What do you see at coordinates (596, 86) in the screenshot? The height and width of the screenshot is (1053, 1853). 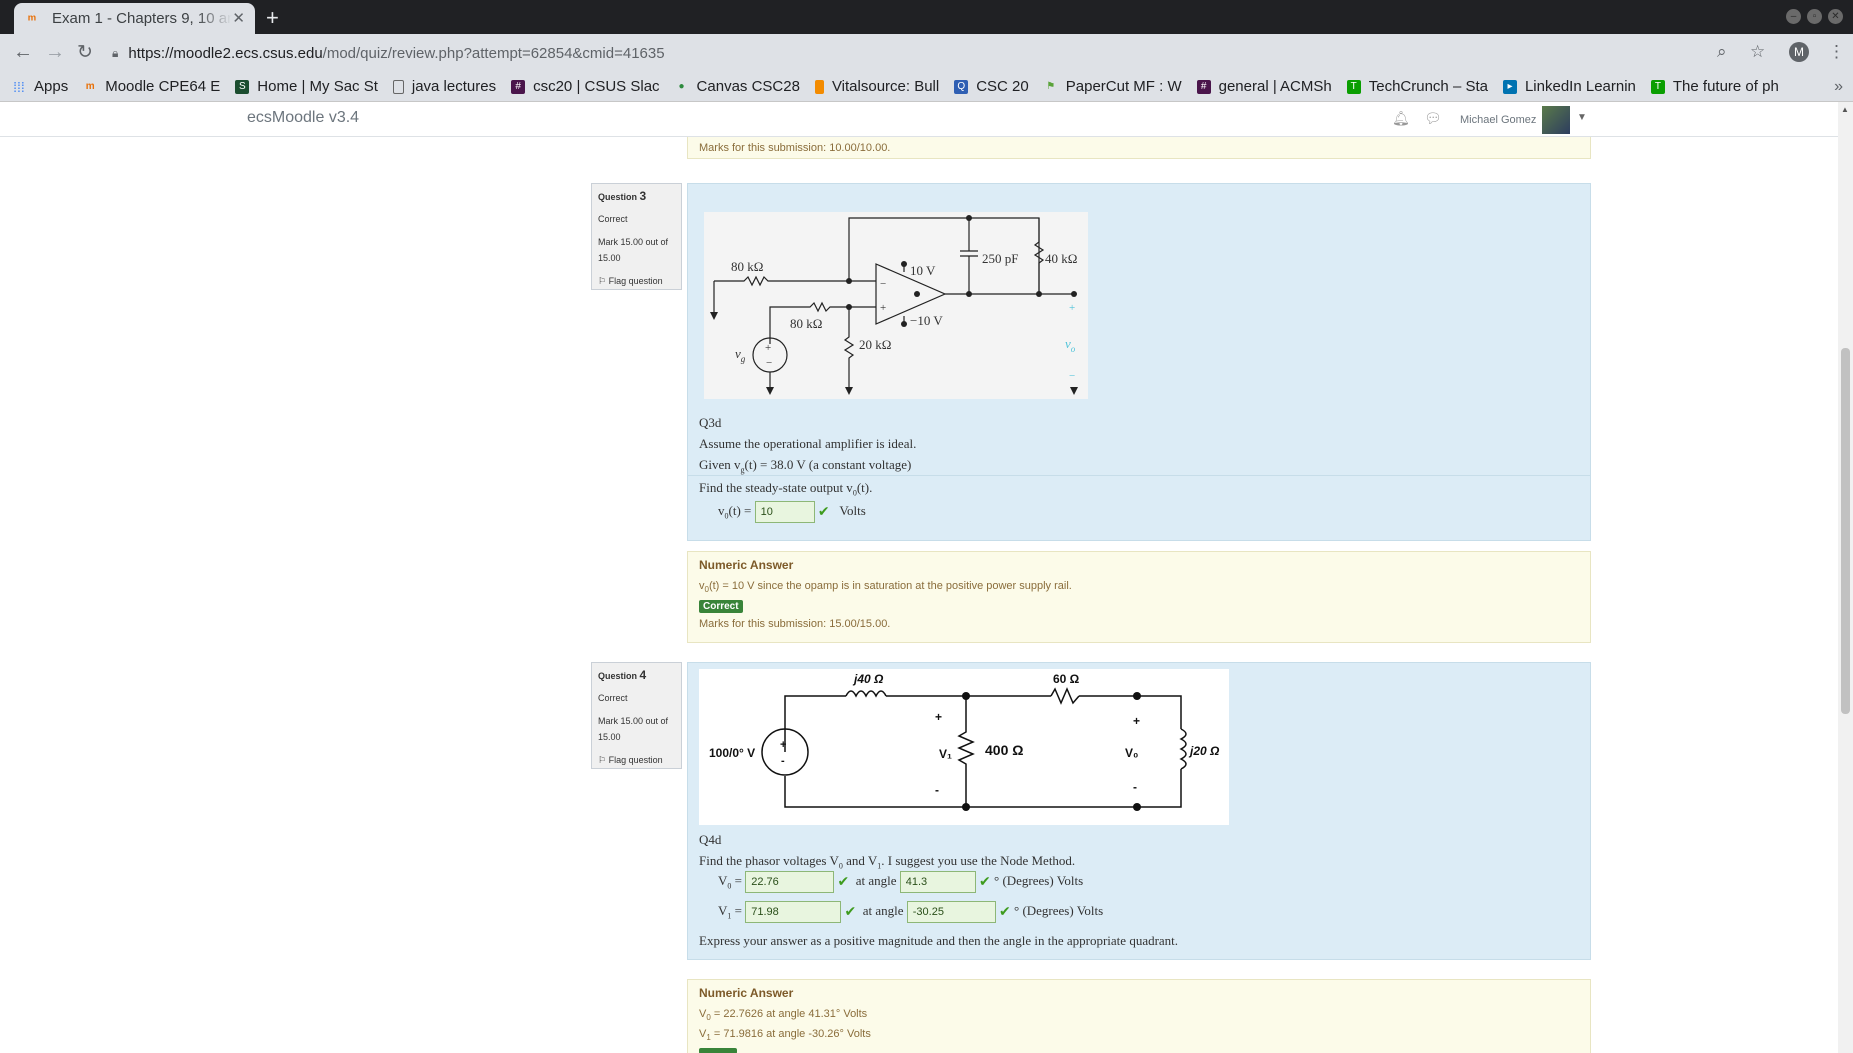 I see `bookmark-label: csc20 | CSUS Slac` at bounding box center [596, 86].